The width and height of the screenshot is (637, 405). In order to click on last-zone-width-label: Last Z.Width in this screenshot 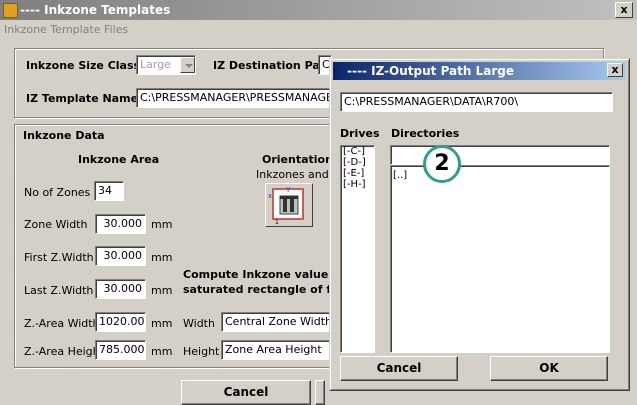, I will do `click(59, 290)`.